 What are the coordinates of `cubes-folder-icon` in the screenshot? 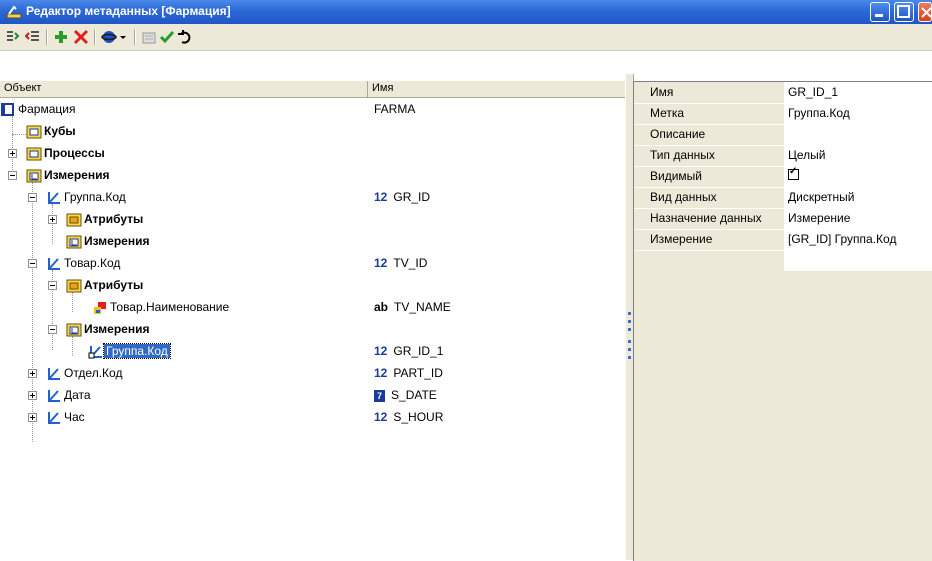 It's located at (34, 132).